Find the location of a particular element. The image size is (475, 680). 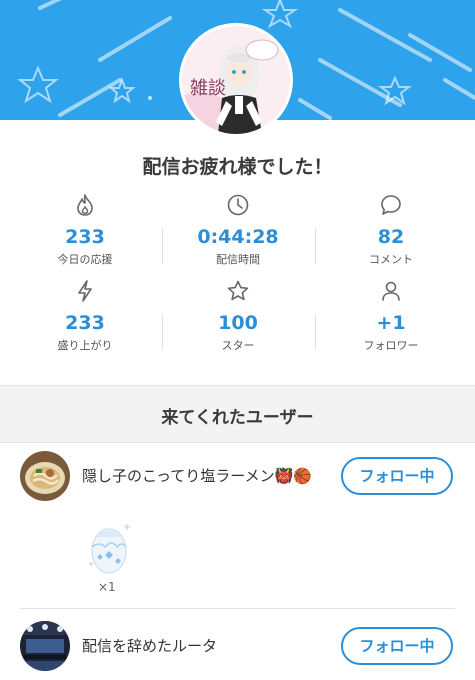

flame-icon is located at coordinates (85, 205).